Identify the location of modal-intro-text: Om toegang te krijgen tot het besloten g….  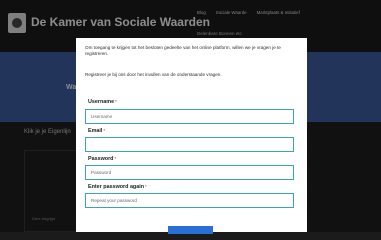
(183, 51).